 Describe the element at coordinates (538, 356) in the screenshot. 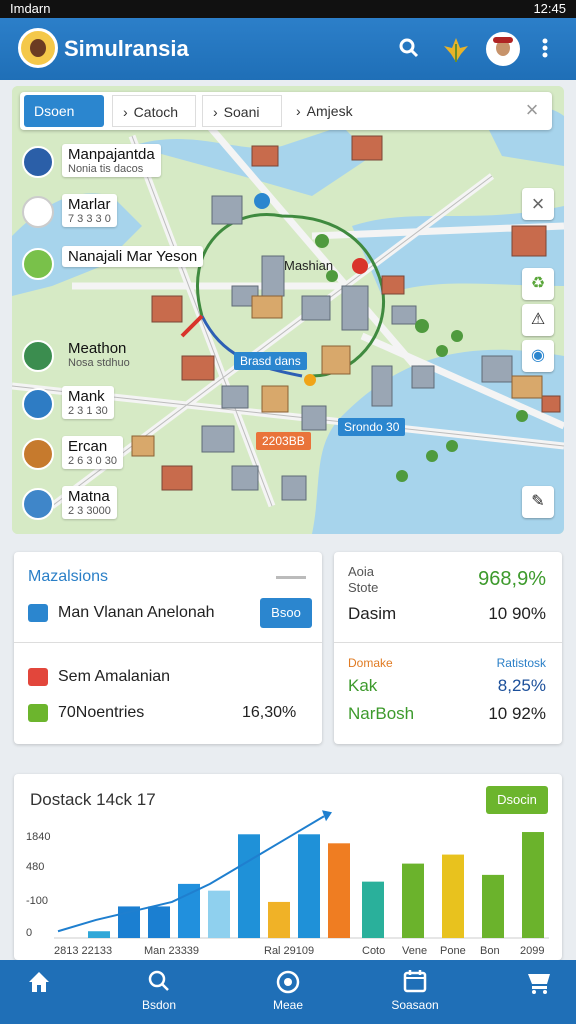

I see `eye-icon: ◉` at that location.